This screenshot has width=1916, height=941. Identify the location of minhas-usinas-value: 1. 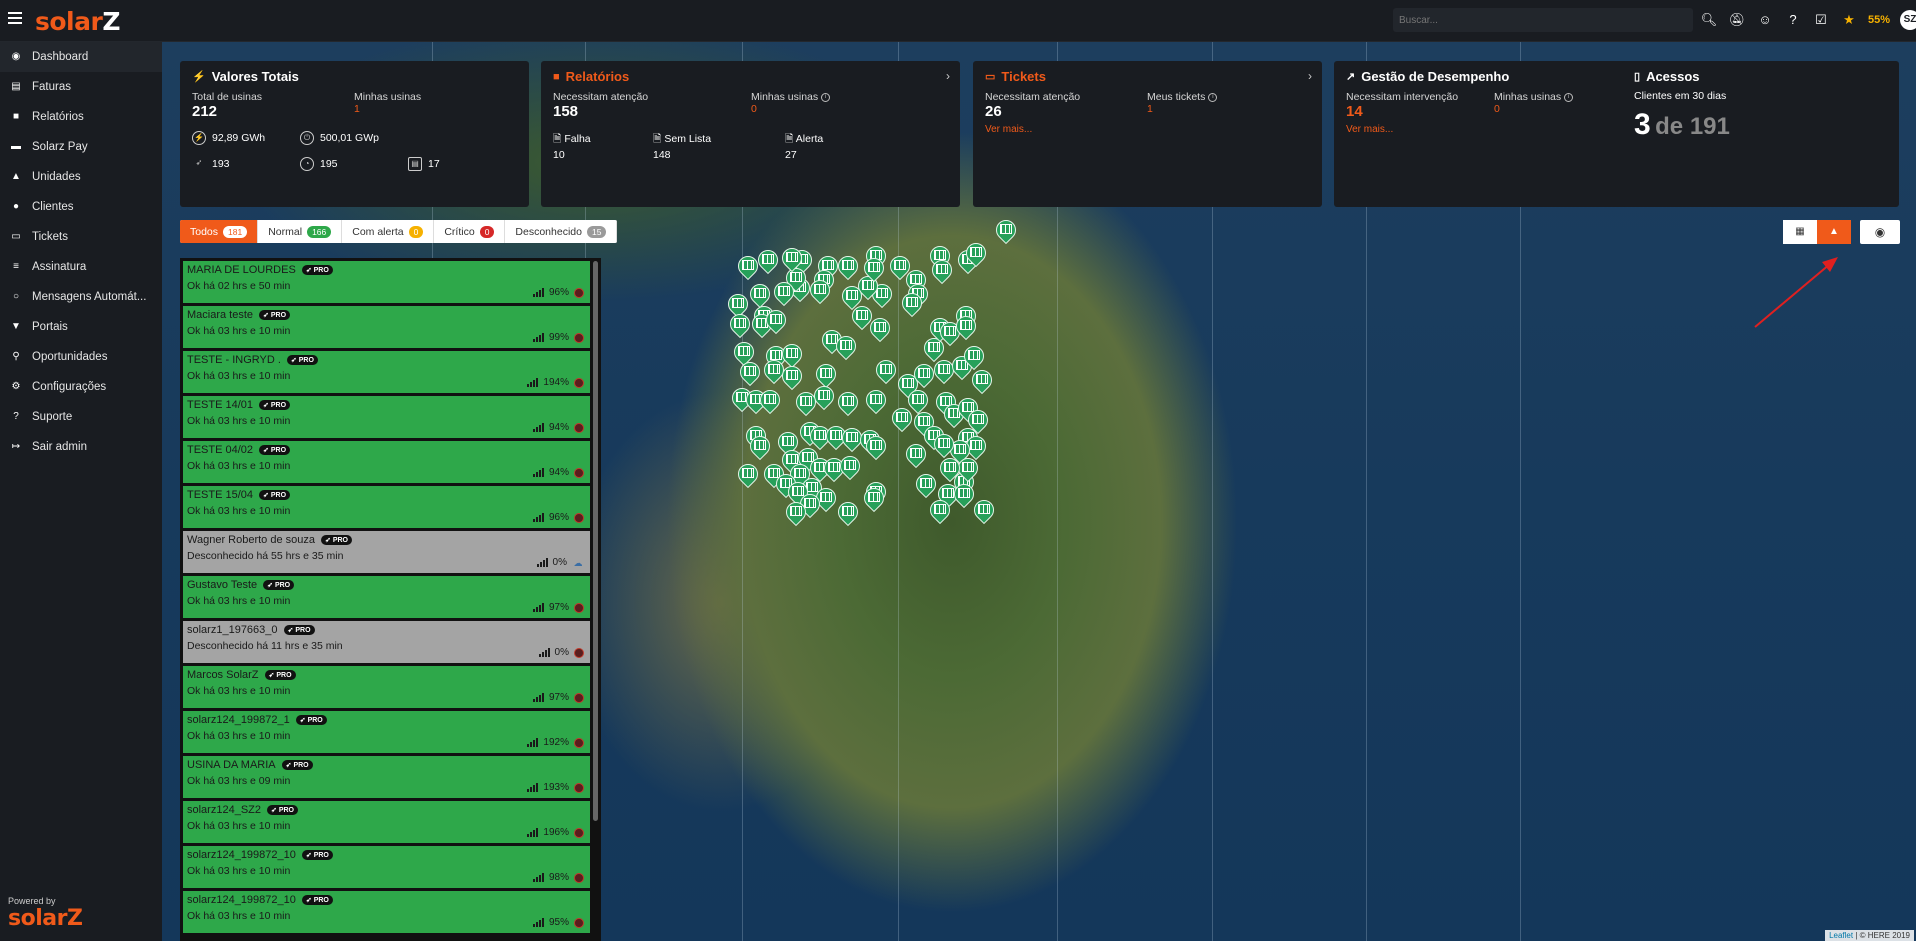
(387, 109).